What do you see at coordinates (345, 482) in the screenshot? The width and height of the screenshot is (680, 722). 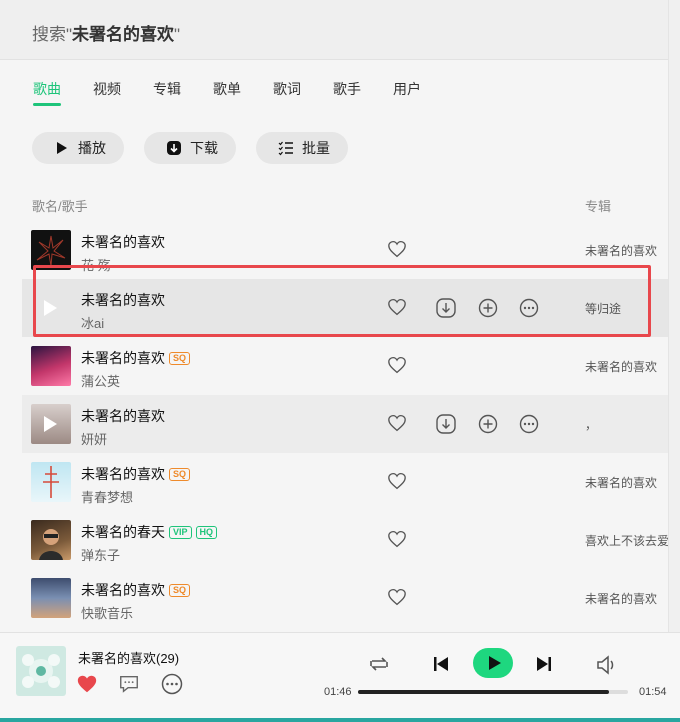 I see `song-row: 未署名的喜欢 SQ 青春梦想 未署名的喜欢` at bounding box center [345, 482].